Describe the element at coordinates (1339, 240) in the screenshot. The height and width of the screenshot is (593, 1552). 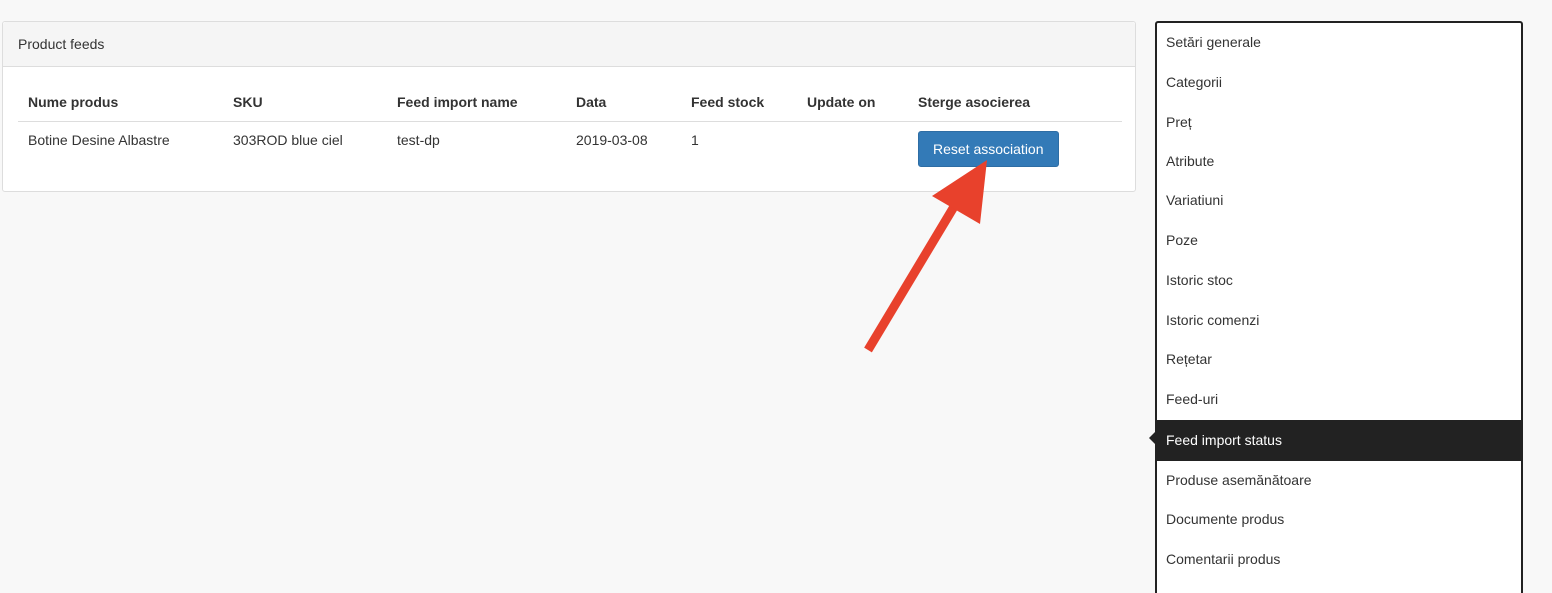
I see `sidebar-item-poze: Poze` at that location.